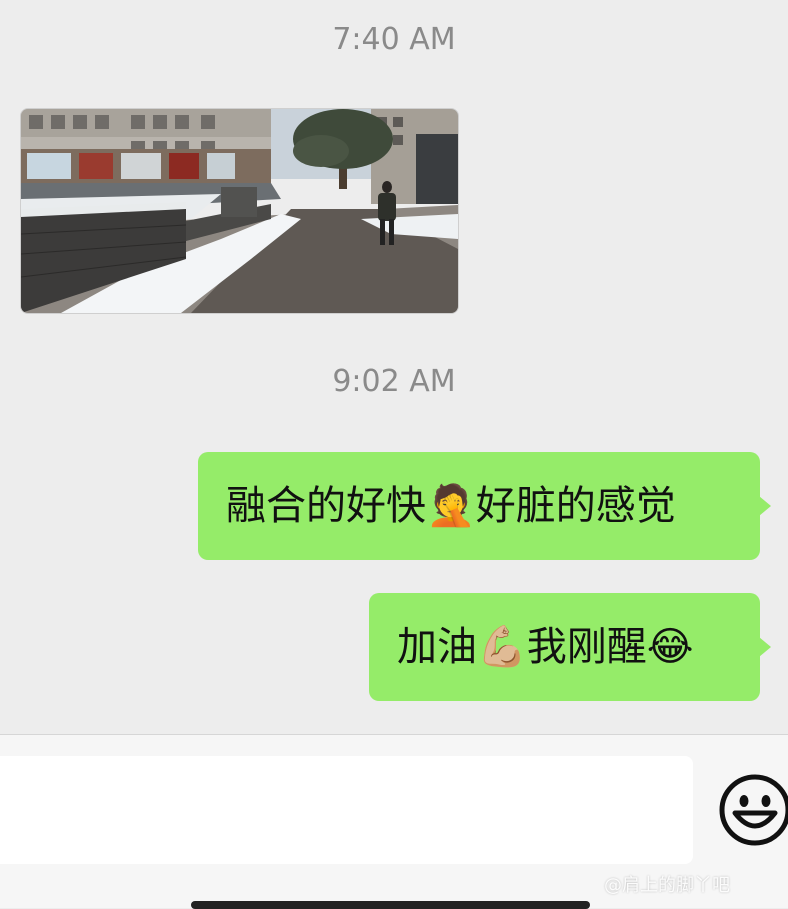 This screenshot has height=909, width=788. I want to click on outgoing-message-bubble: 加油💪🏼我刚醒😂, so click(570, 647).